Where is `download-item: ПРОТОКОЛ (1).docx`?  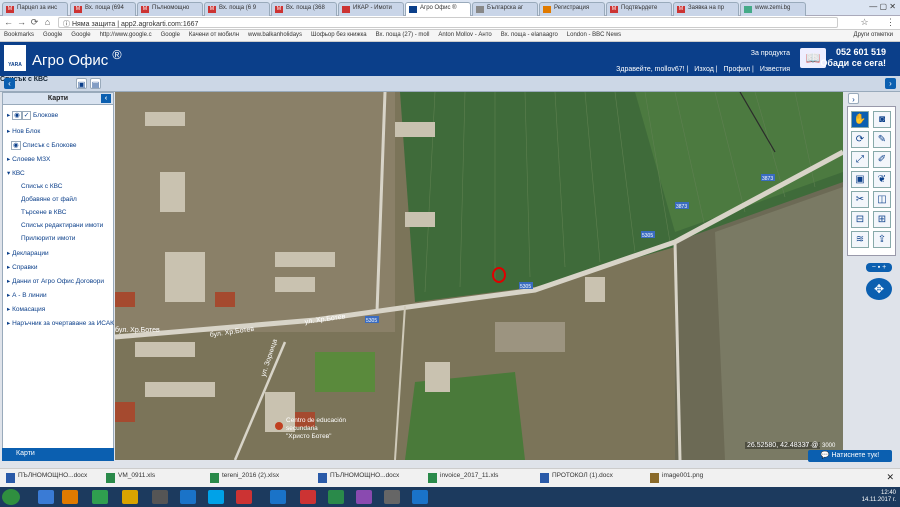 download-item: ПРОТОКОЛ (1).docx is located at coordinates (576, 478).